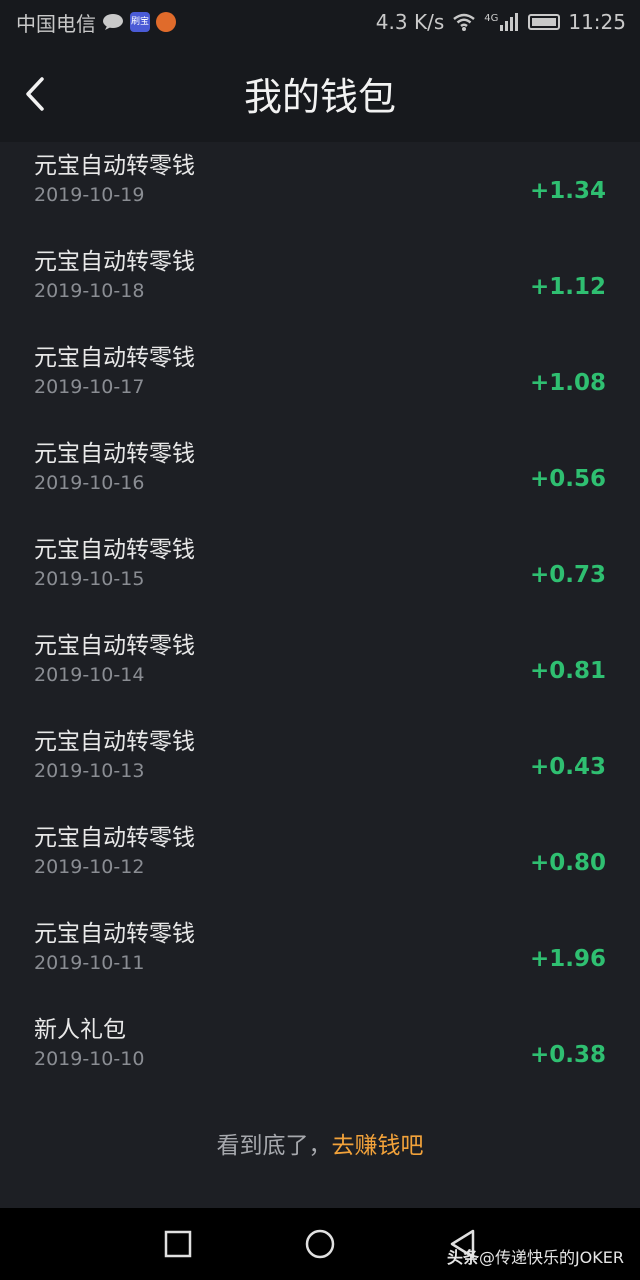  I want to click on network-speed: 4.3 K/s, so click(410, 22).